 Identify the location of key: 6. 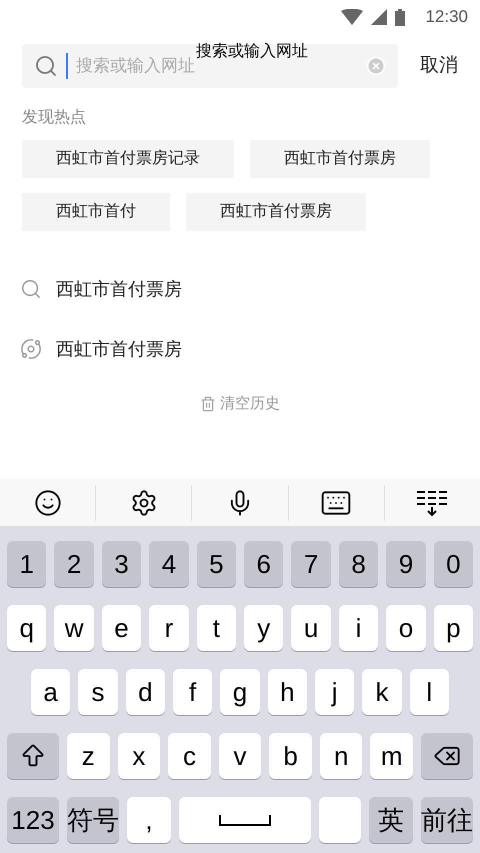
(264, 564).